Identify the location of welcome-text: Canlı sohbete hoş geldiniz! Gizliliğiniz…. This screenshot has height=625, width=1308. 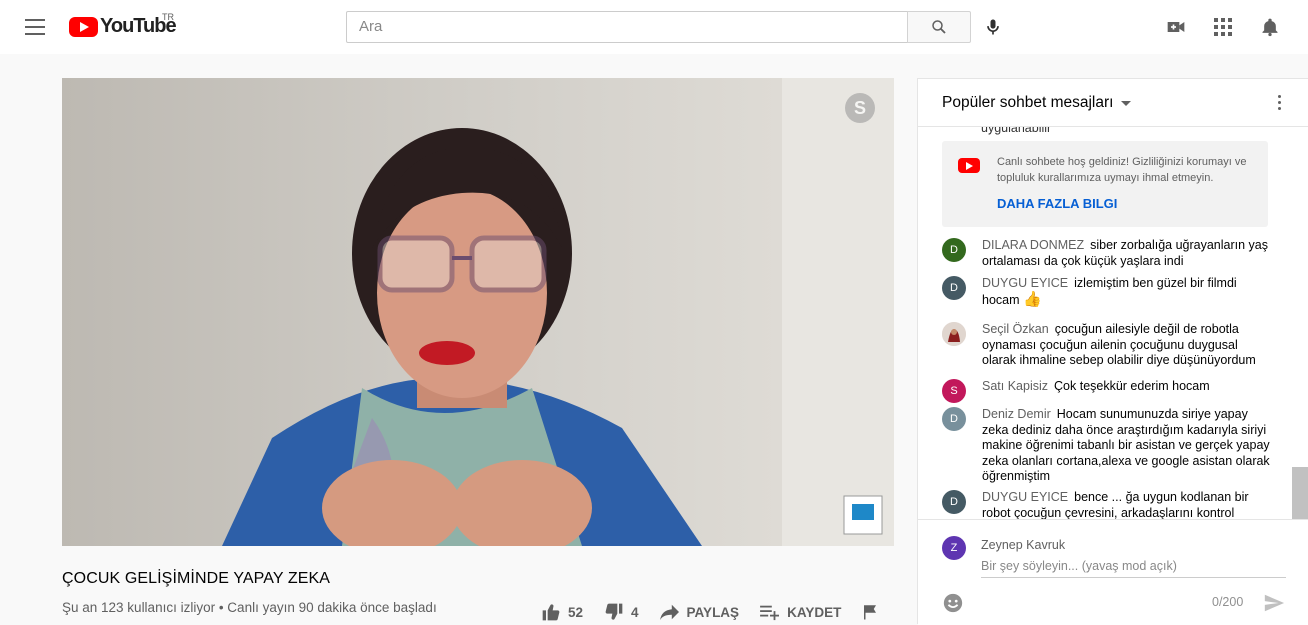
(1122, 170).